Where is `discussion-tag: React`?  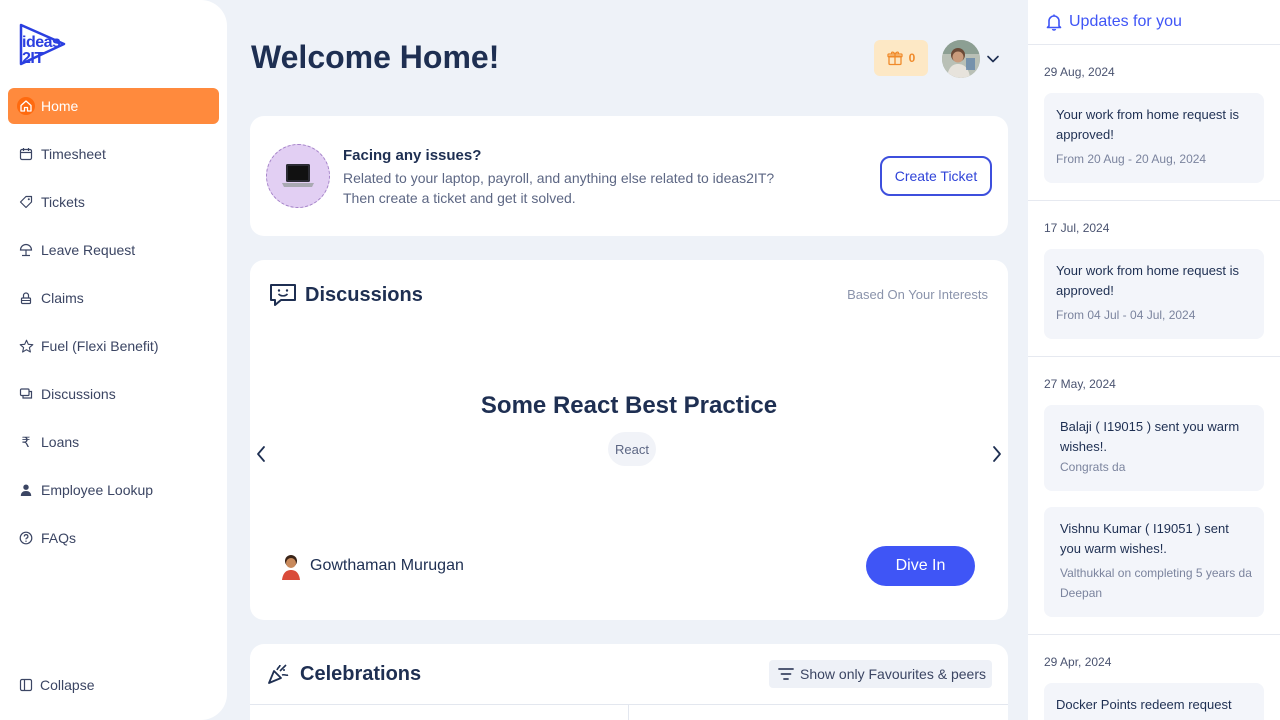 discussion-tag: React is located at coordinates (632, 449).